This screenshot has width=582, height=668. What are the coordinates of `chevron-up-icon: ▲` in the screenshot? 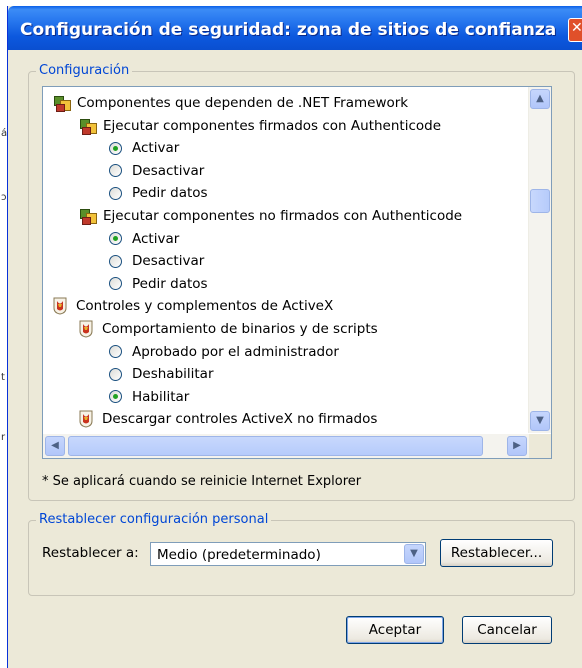 It's located at (540, 98).